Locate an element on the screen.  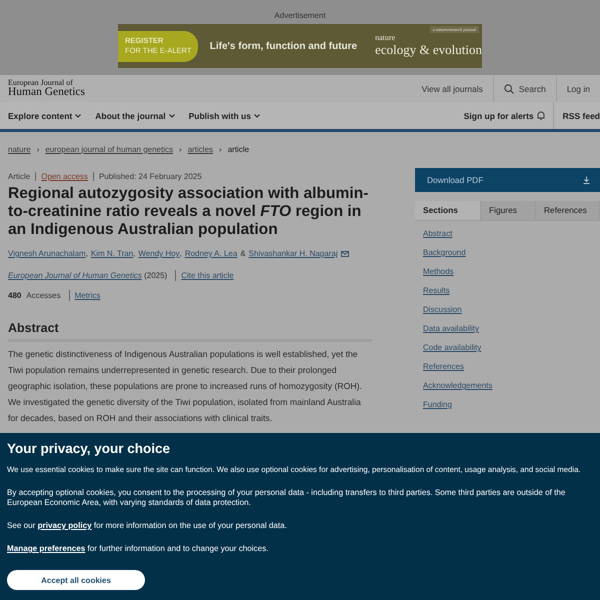
author-link: Vignesh Arunachalam is located at coordinates (47, 253).